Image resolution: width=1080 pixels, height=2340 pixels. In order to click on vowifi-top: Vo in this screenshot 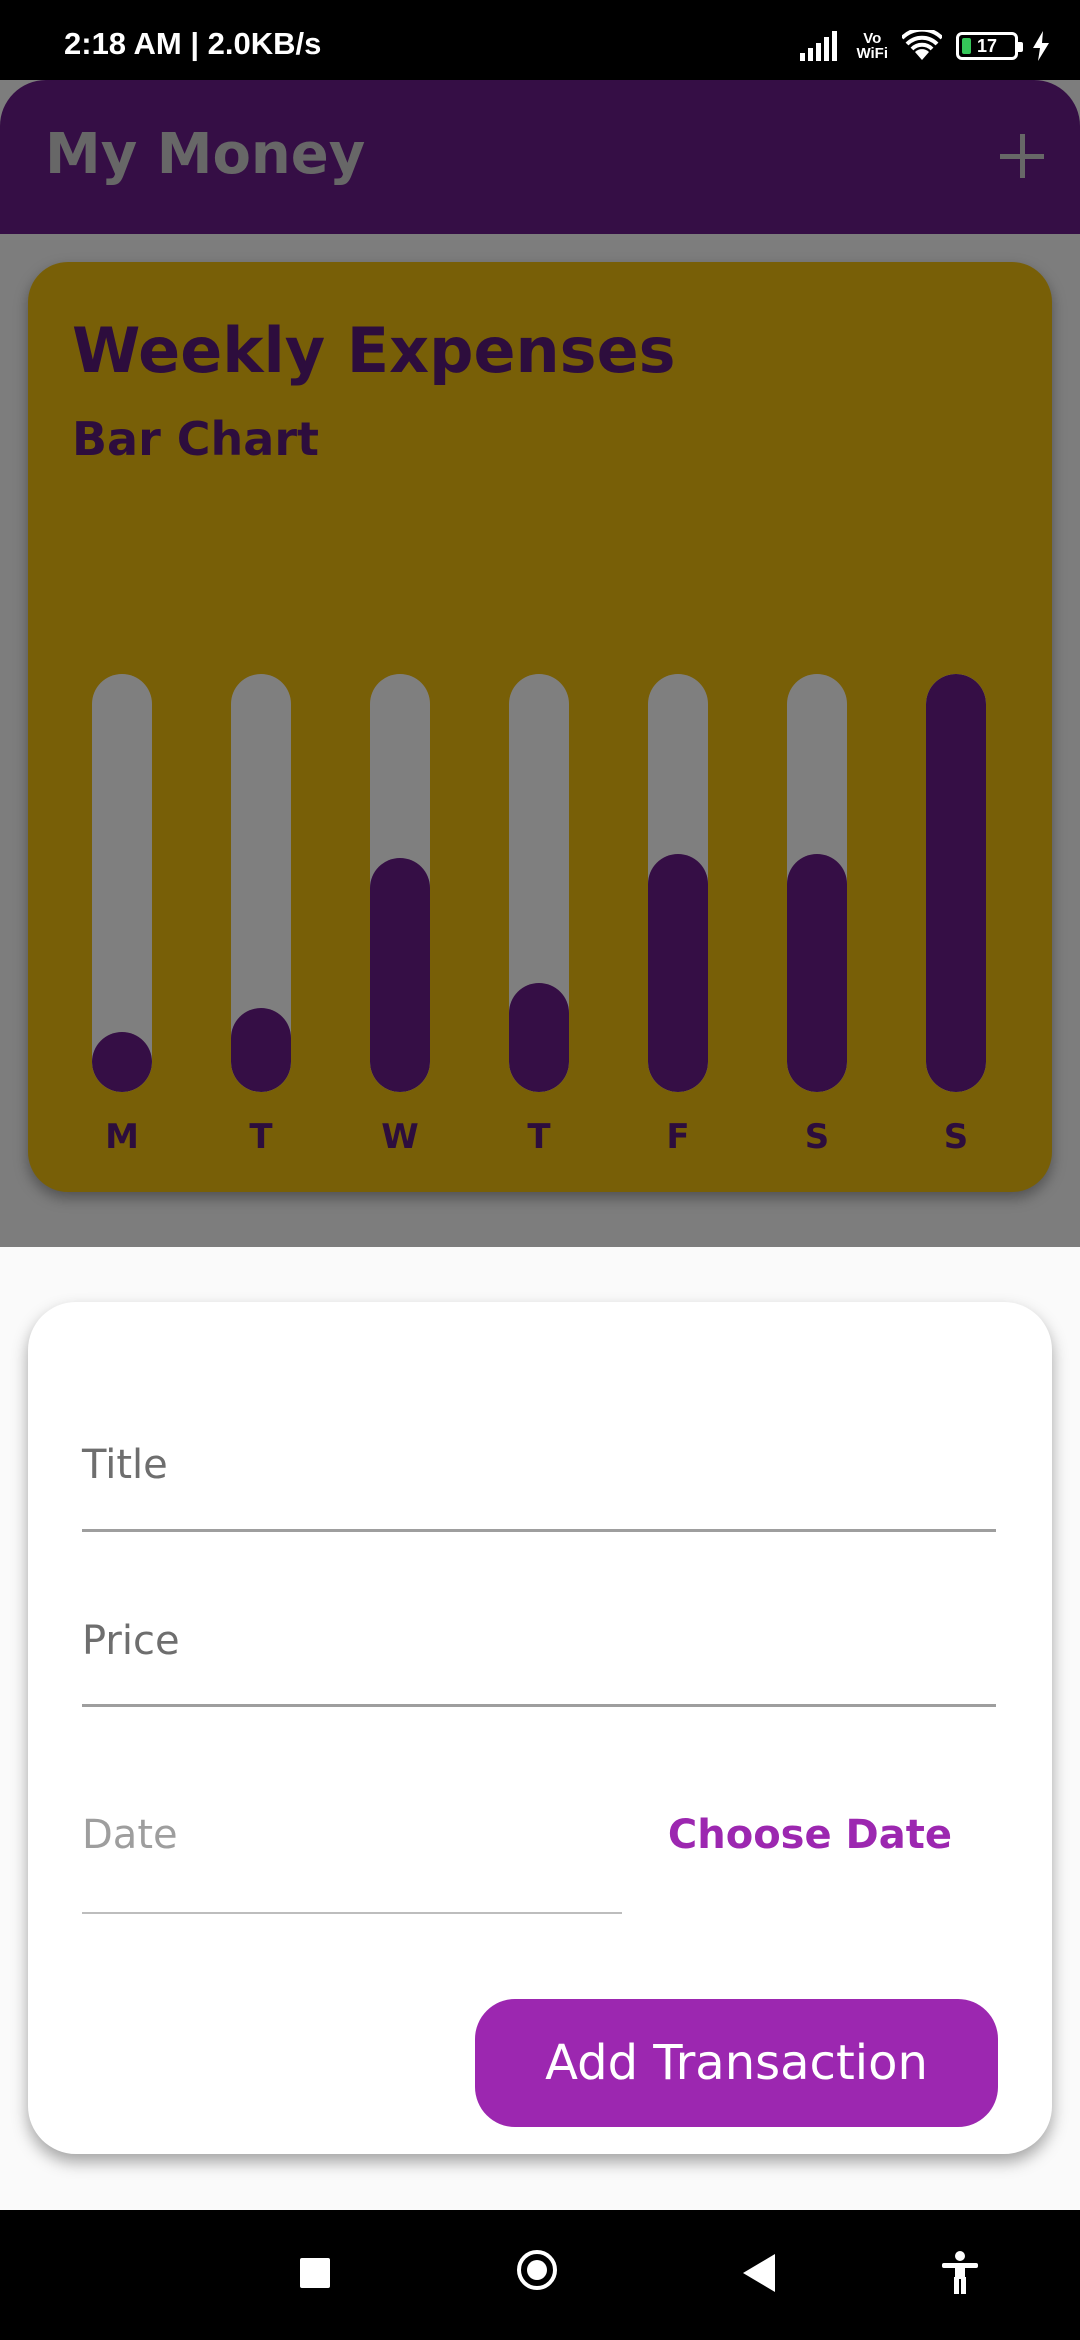, I will do `click(872, 38)`.